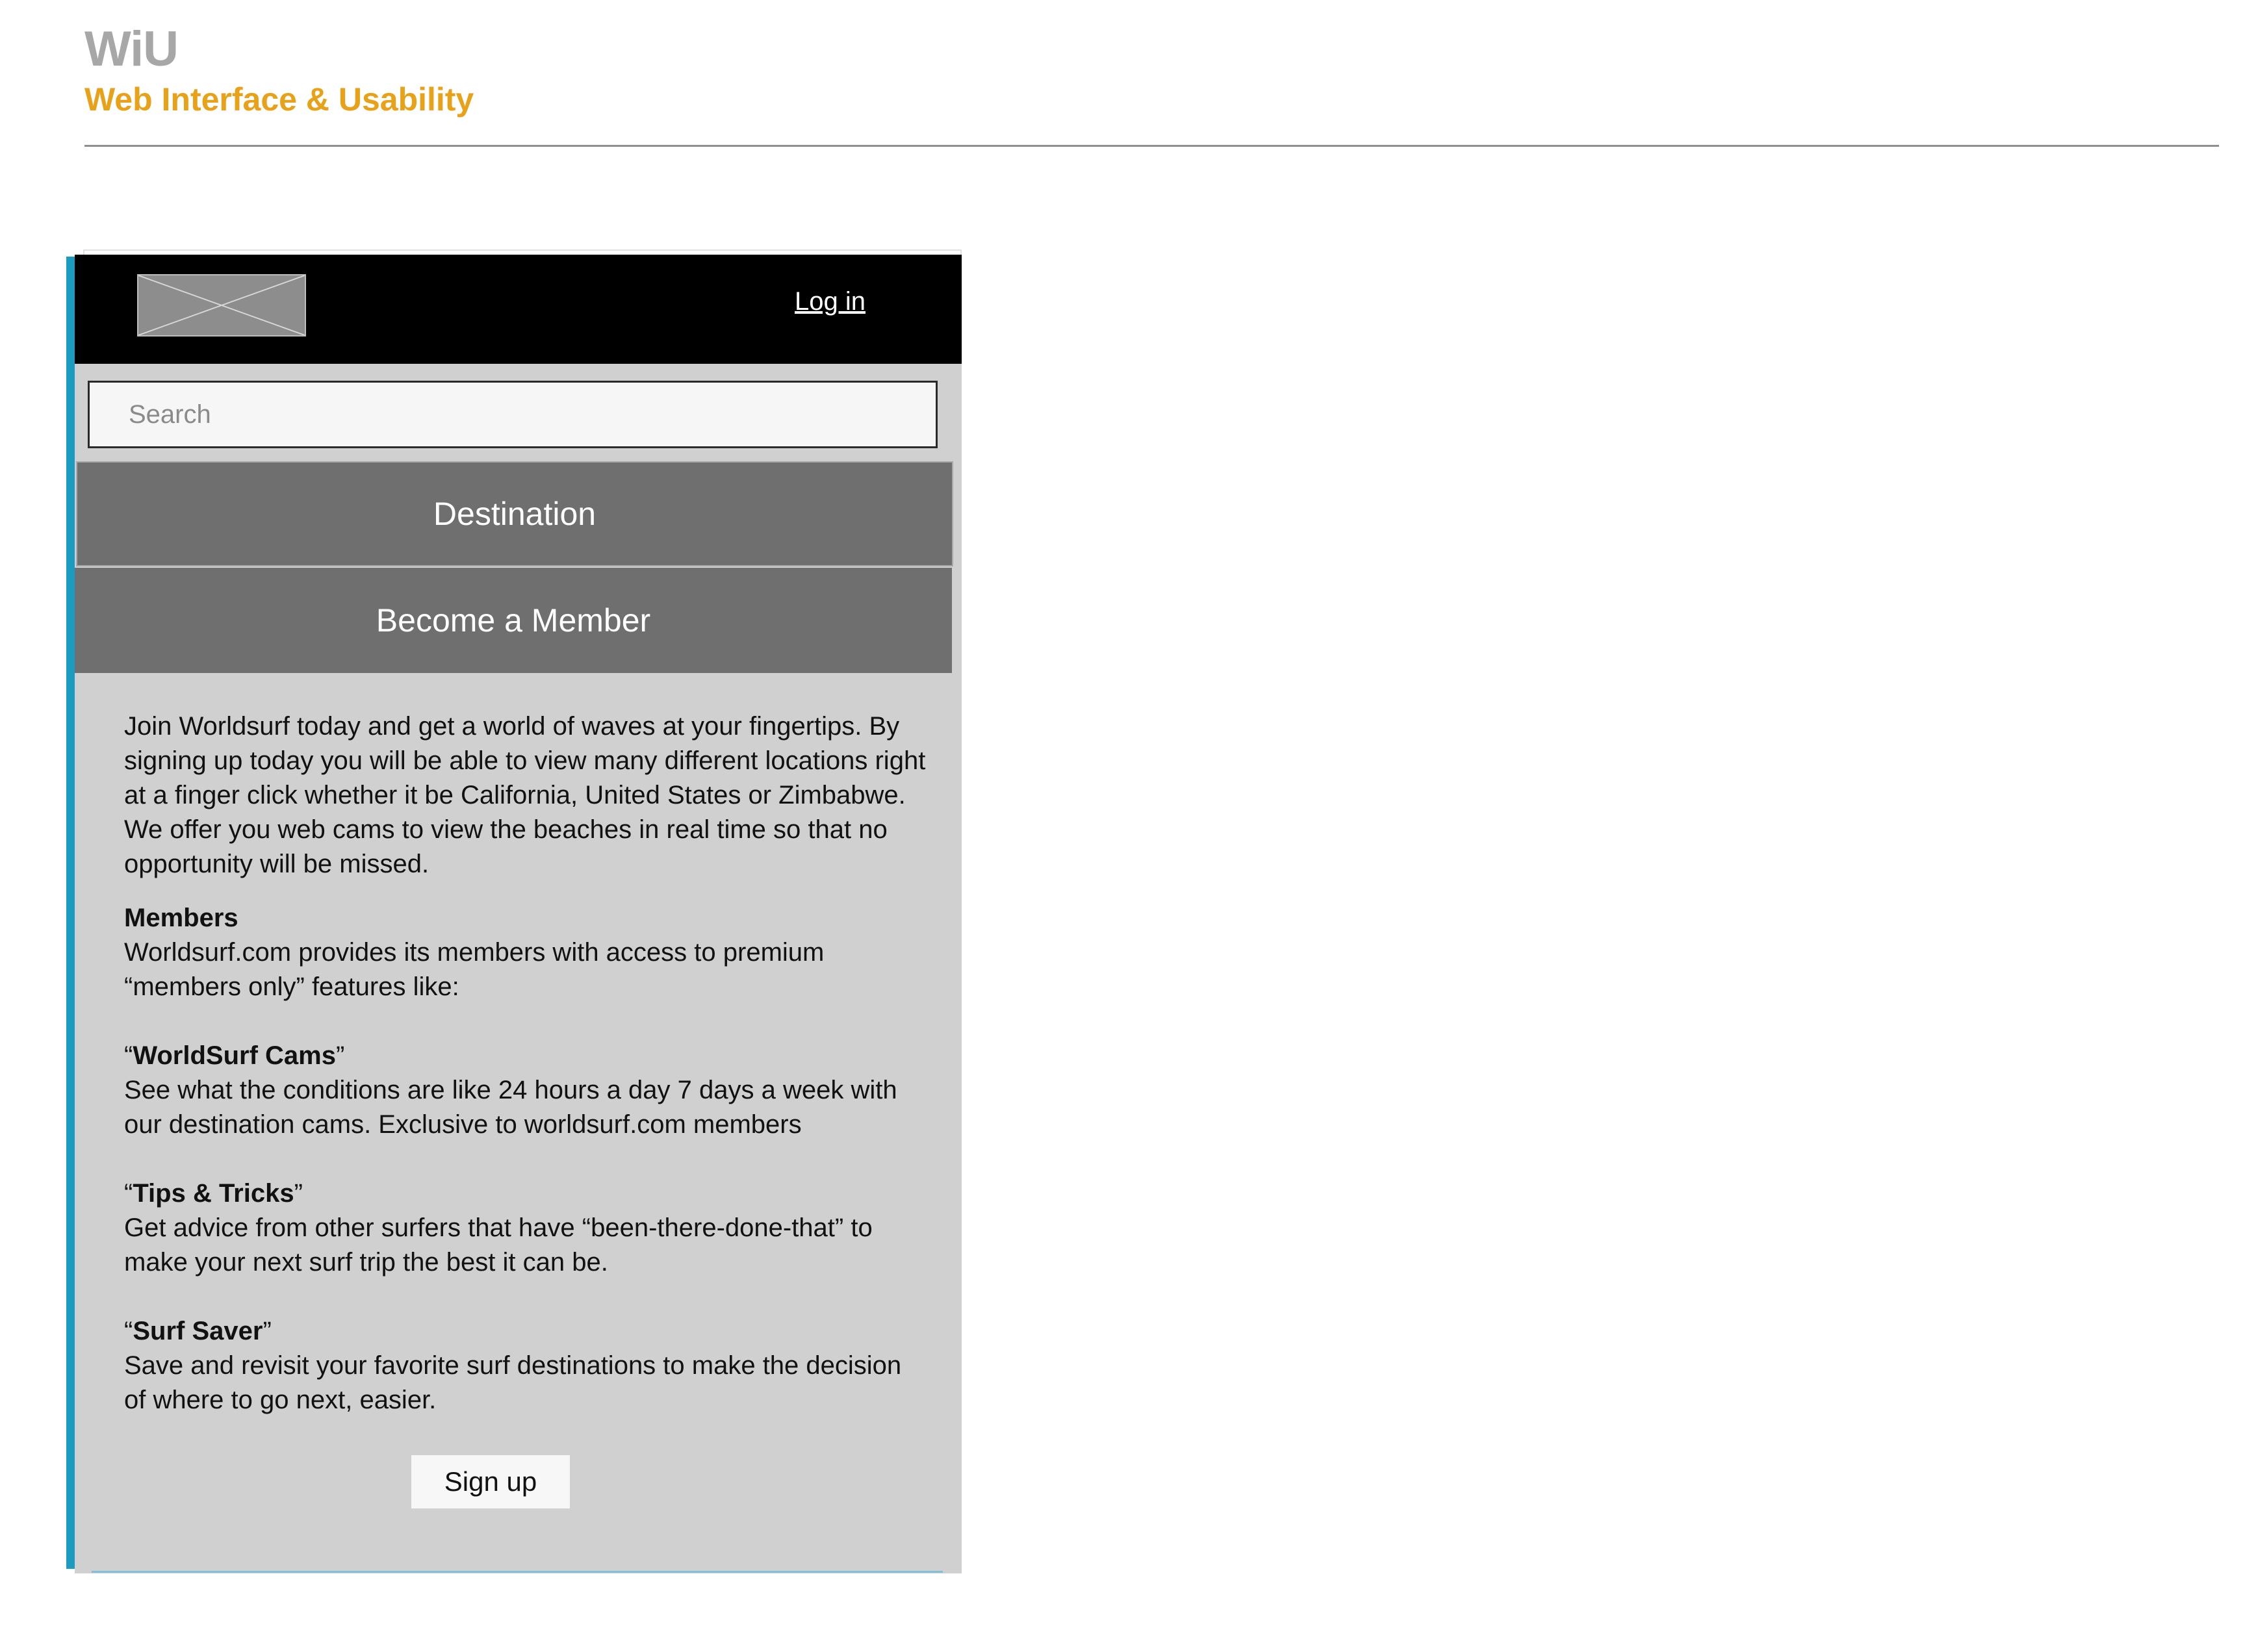  I want to click on image-placeholder-cross, so click(221, 305).